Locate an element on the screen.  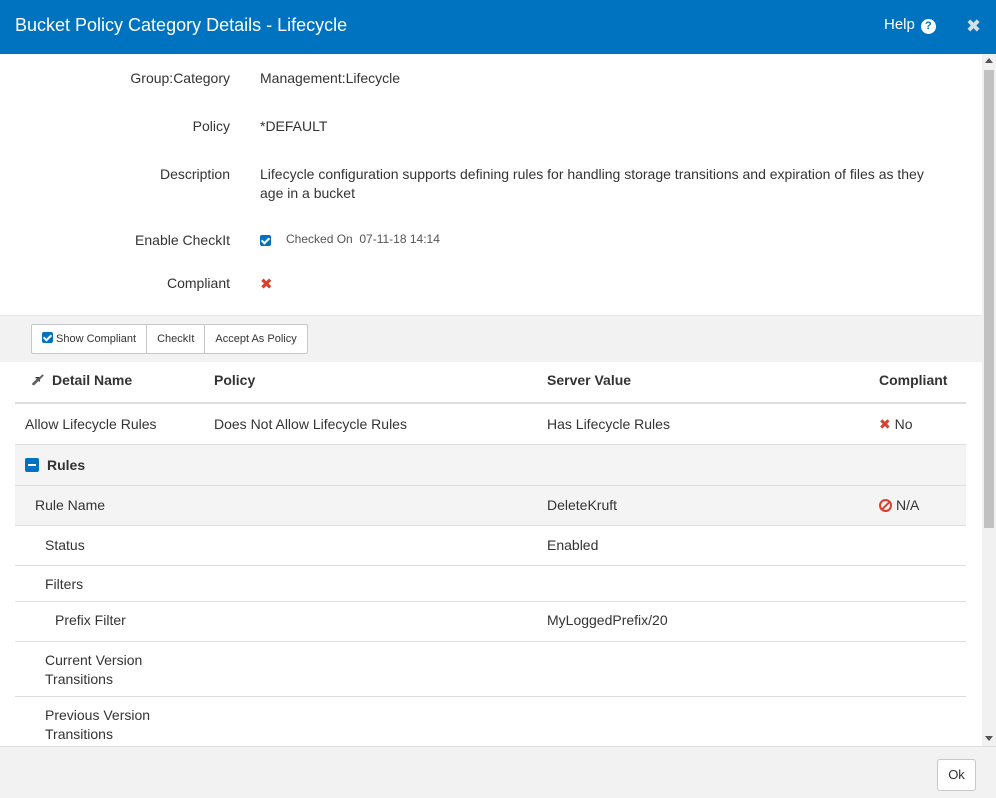
checkit-button: CheckIt is located at coordinates (176, 339).